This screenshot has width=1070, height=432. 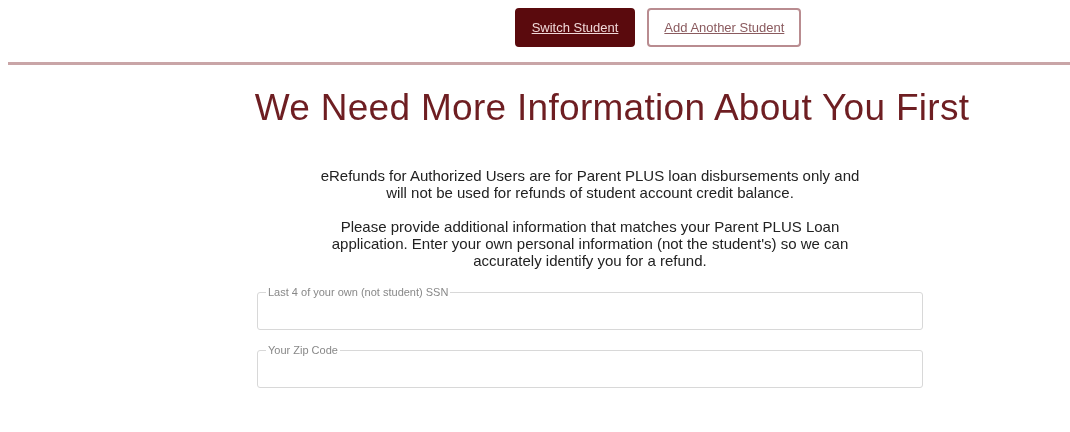 What do you see at coordinates (612, 108) in the screenshot?
I see `page-heading: We Need More Information About You First` at bounding box center [612, 108].